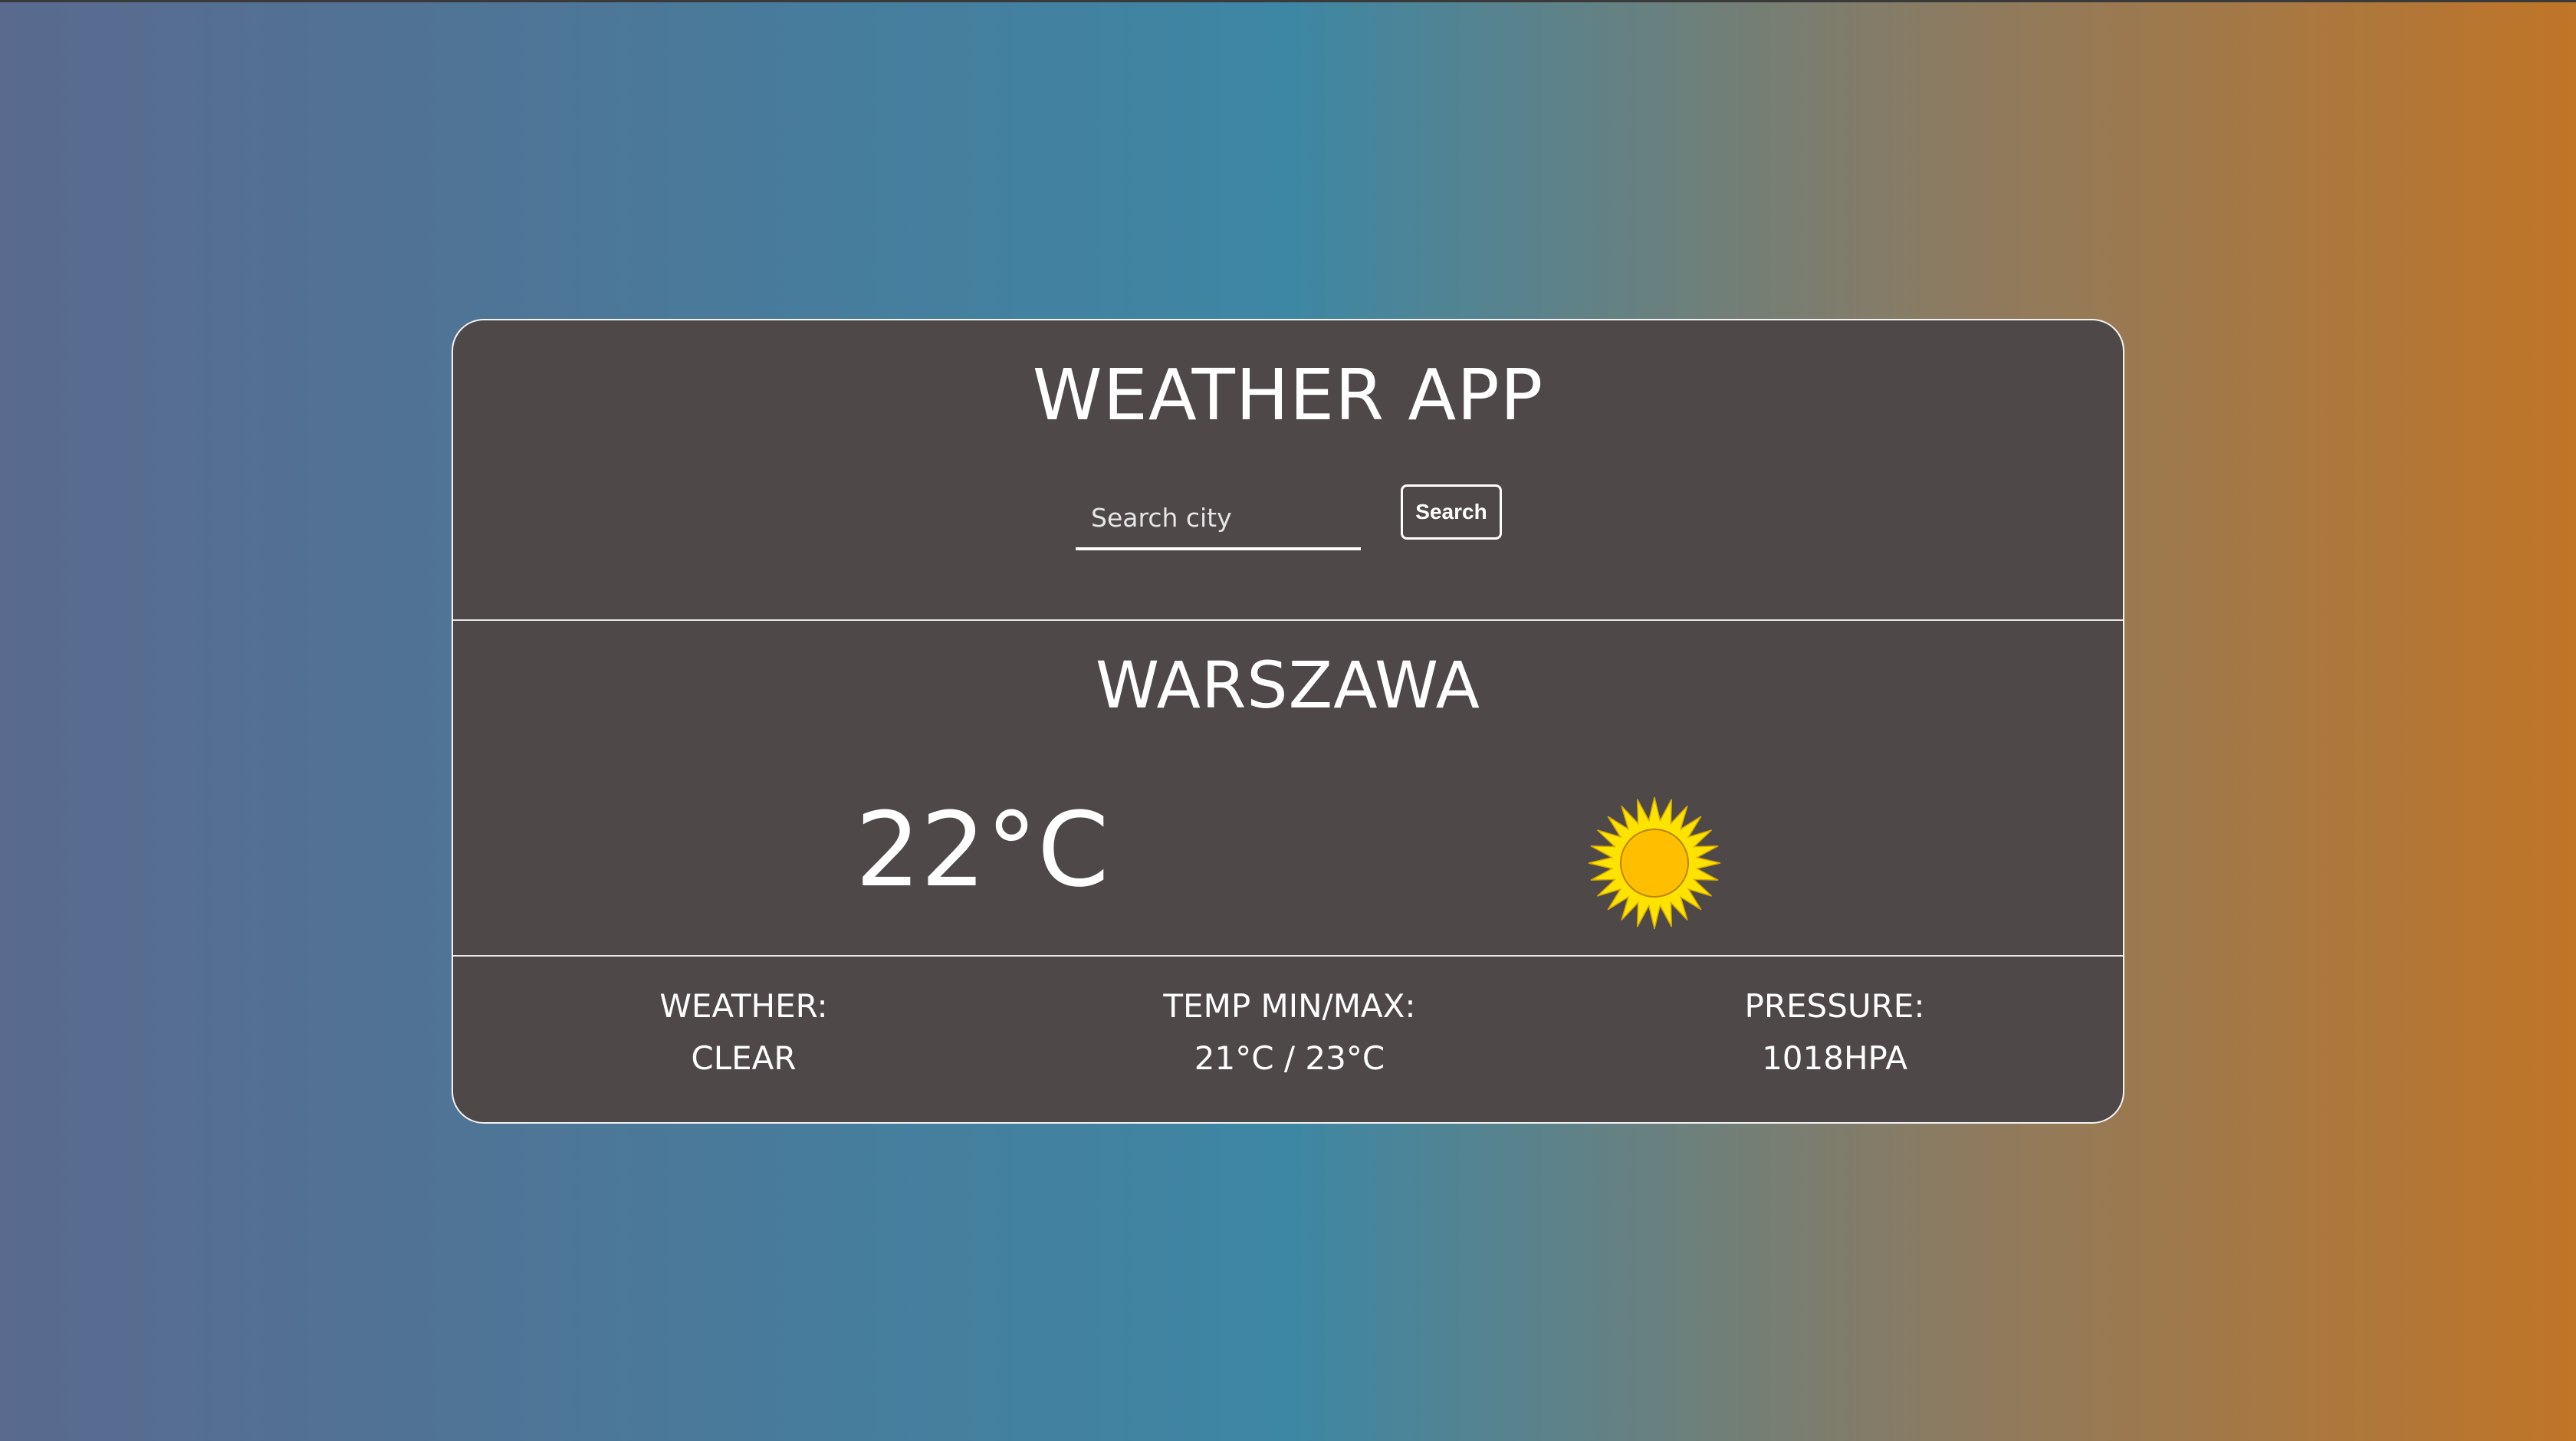 The height and width of the screenshot is (1441, 2576). Describe the element at coordinates (1218, 518) in the screenshot. I see `search-city-input` at that location.